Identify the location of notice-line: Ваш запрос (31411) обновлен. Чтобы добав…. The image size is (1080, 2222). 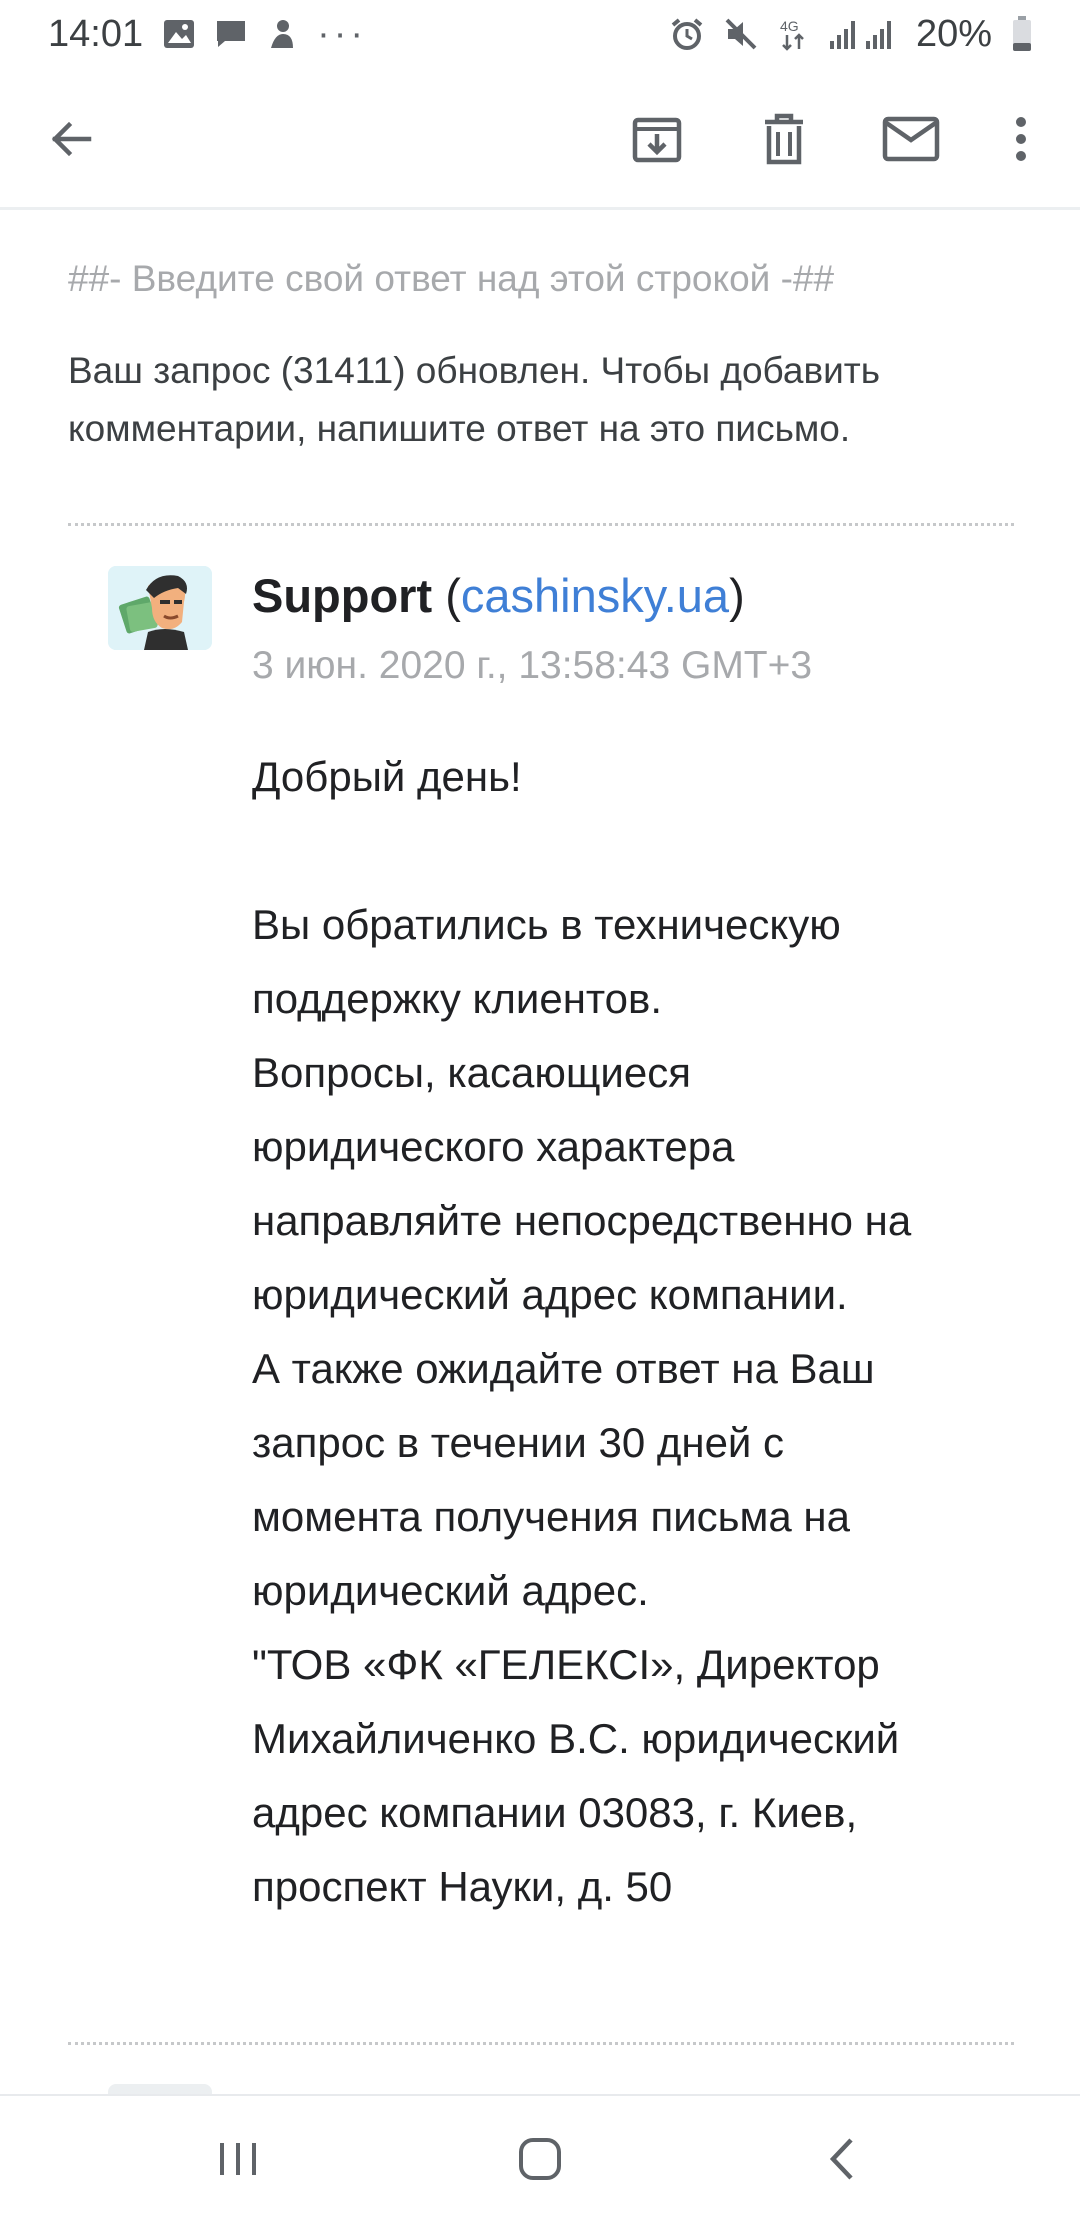
(474, 370).